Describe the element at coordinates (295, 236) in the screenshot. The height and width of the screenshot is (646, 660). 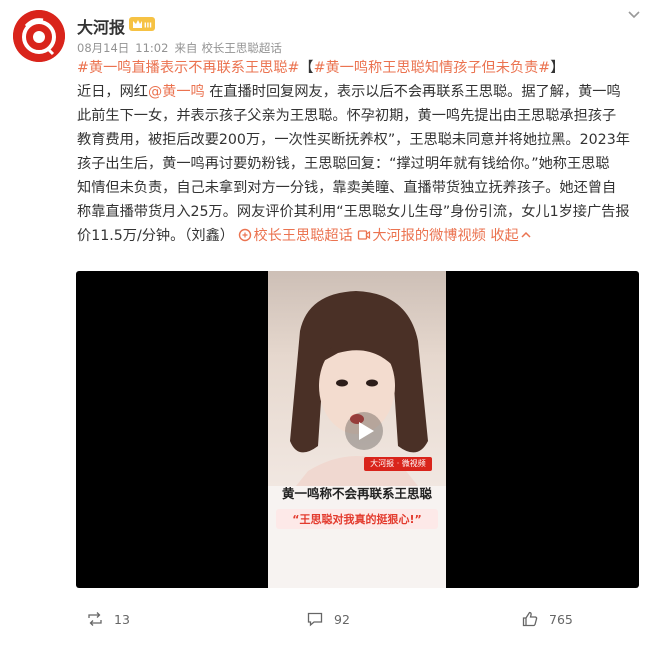
I see `supertopic-link: 校长王思聪超话` at that location.